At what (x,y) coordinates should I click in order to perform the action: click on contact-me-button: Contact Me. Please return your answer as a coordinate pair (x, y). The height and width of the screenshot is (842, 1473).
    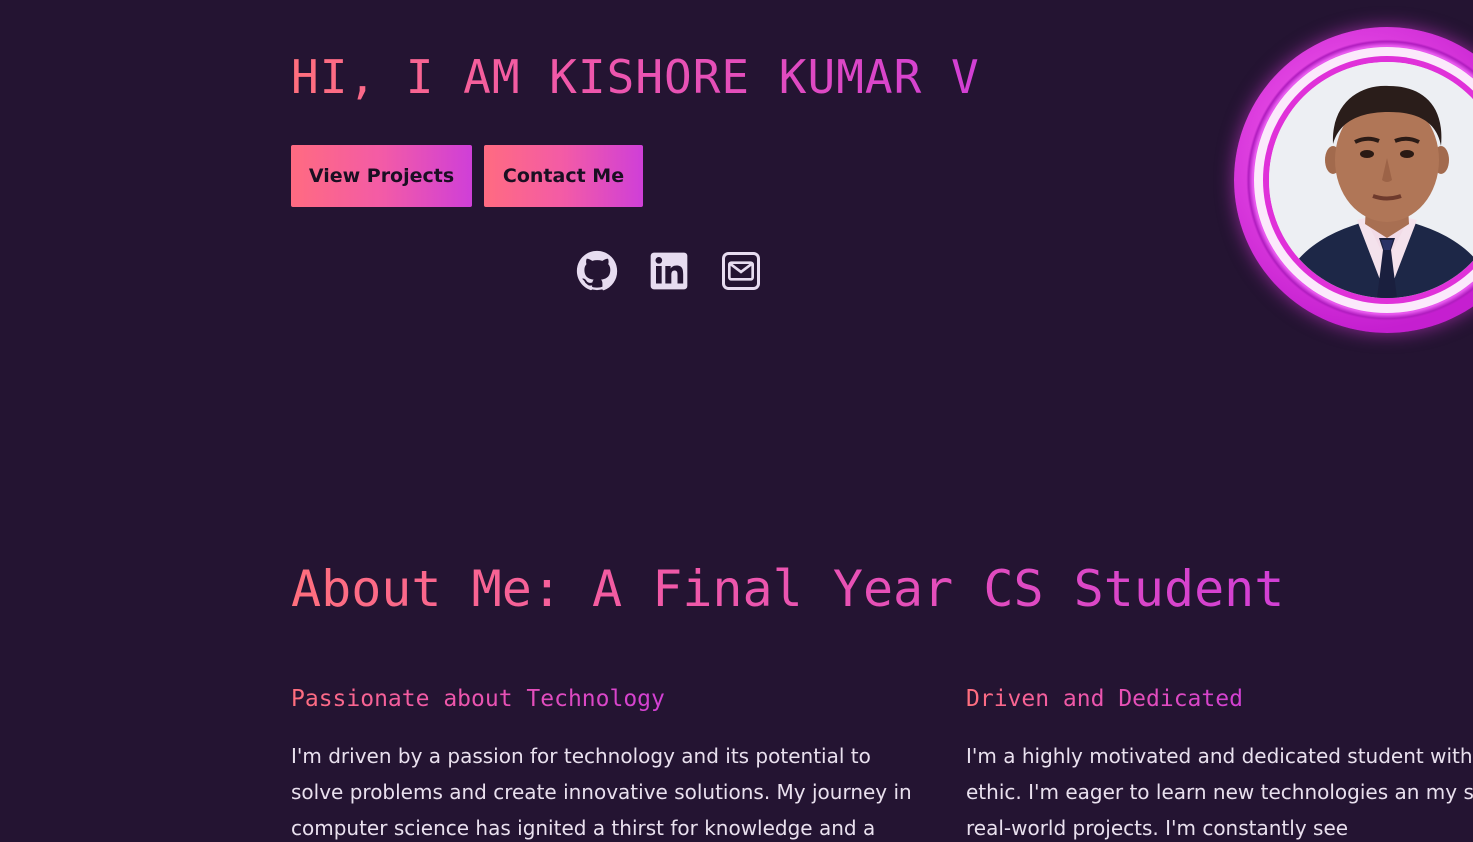
    Looking at the image, I should click on (563, 176).